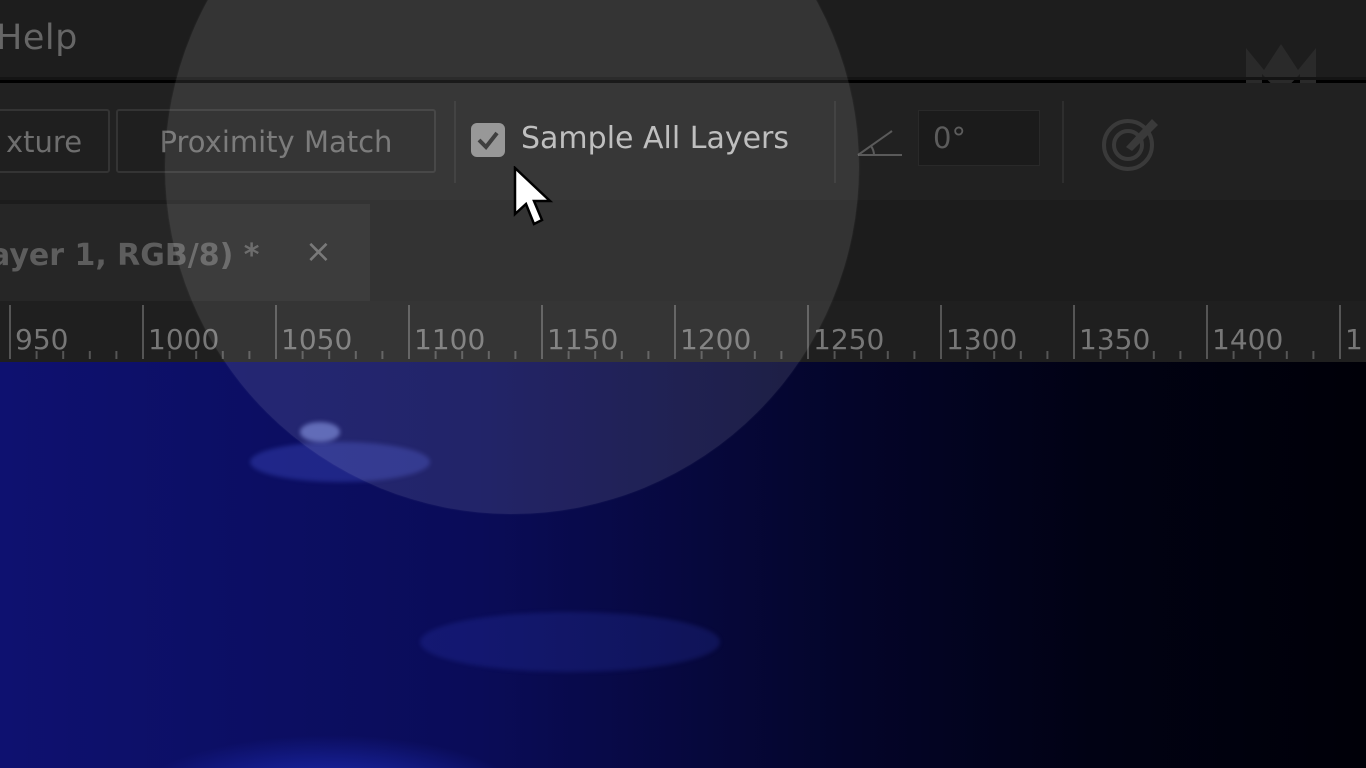 The image size is (1366, 768). What do you see at coordinates (879, 143) in the screenshot?
I see `angle-icon` at bounding box center [879, 143].